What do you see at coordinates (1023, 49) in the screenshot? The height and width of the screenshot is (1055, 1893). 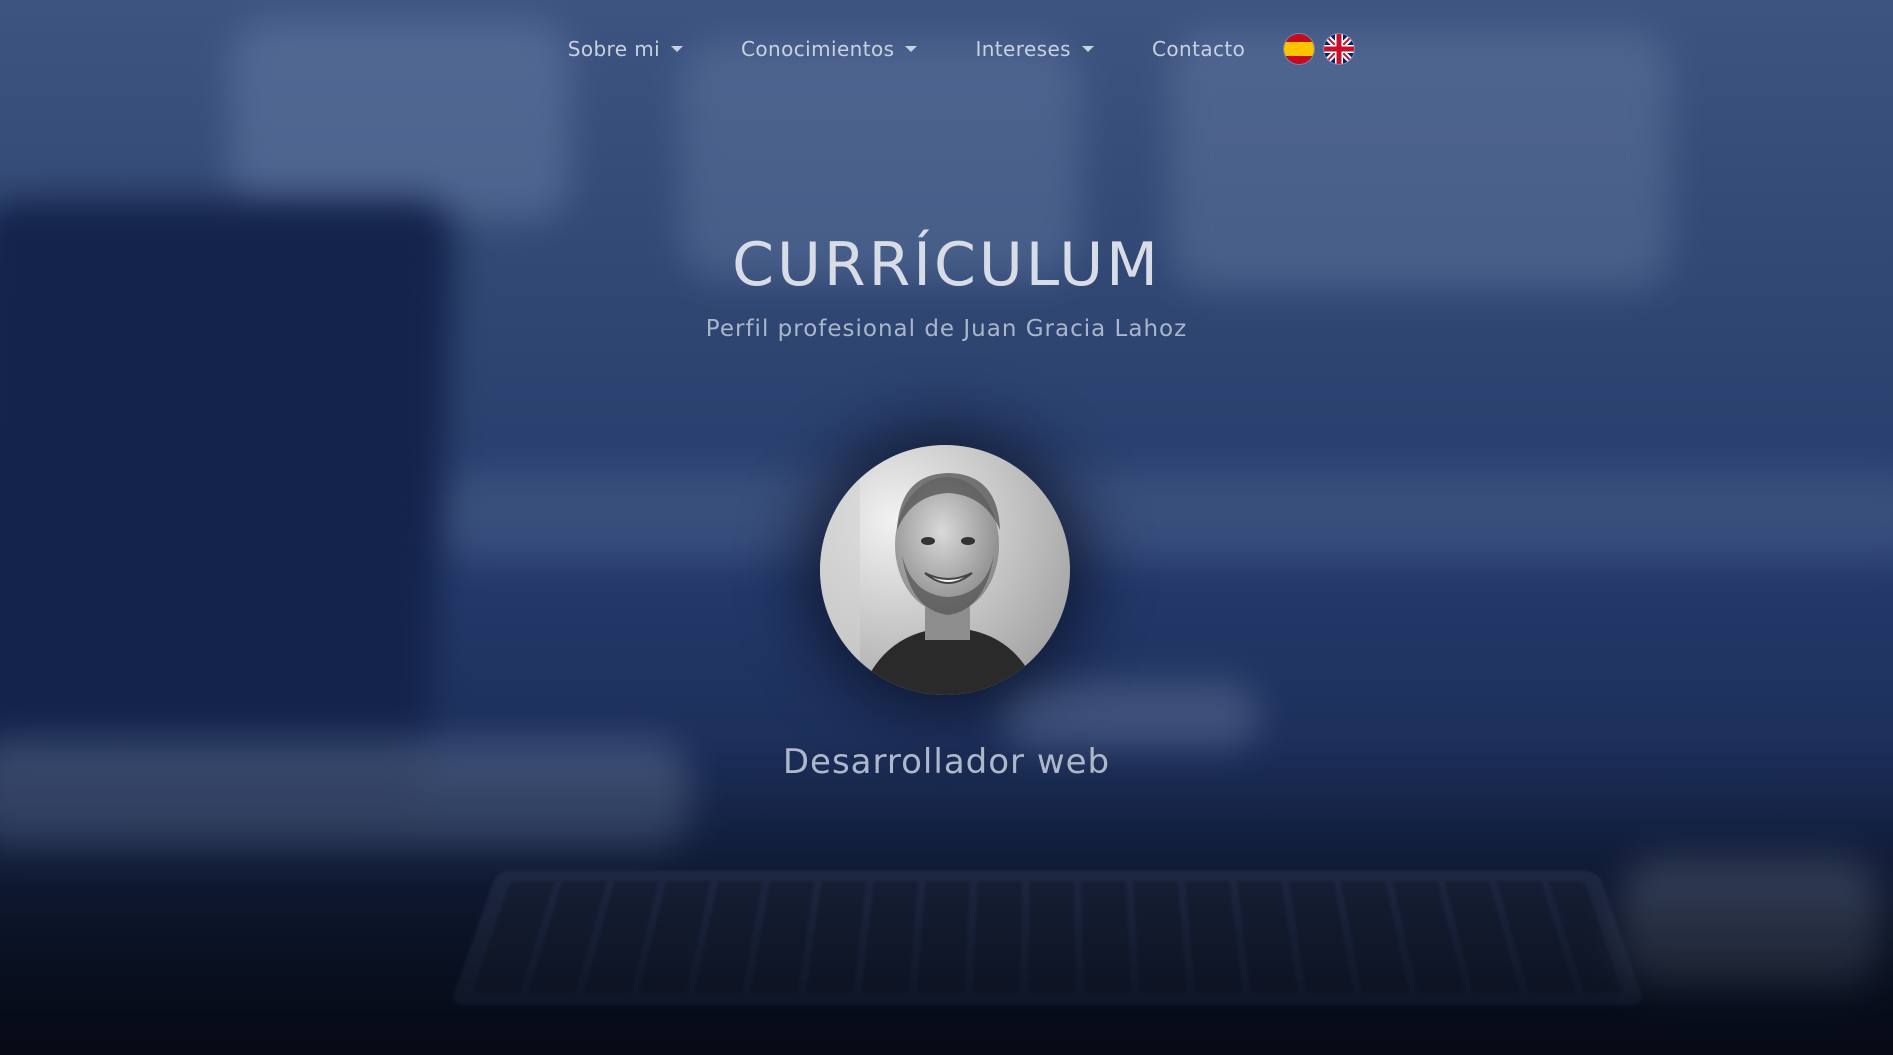 I see `nav-item-label: Intereses` at bounding box center [1023, 49].